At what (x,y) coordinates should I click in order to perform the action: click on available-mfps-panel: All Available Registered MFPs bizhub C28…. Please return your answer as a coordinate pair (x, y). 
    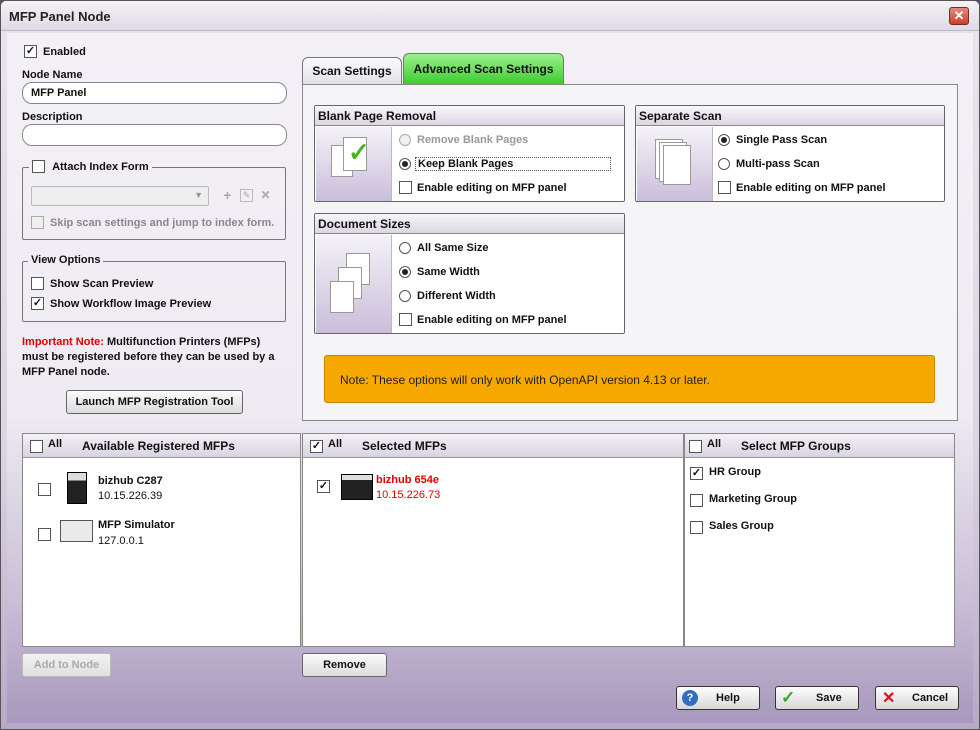
    Looking at the image, I should click on (161, 540).